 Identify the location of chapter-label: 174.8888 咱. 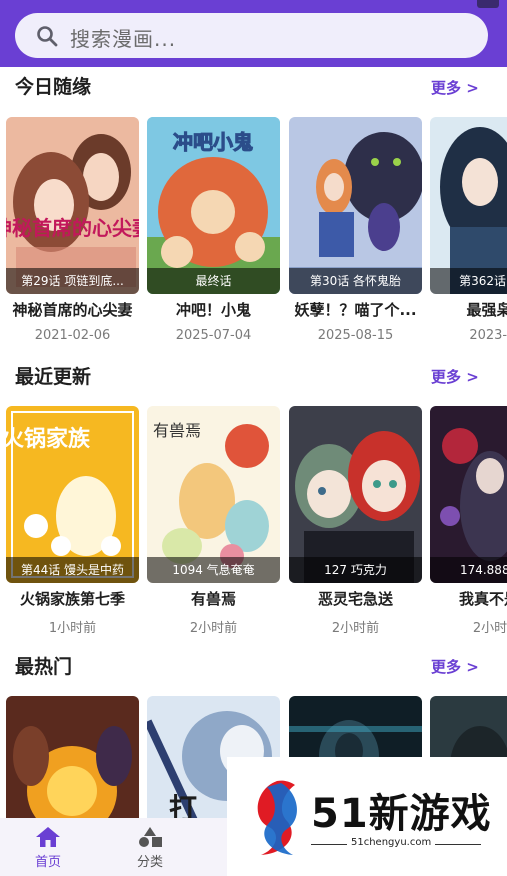
(468, 570).